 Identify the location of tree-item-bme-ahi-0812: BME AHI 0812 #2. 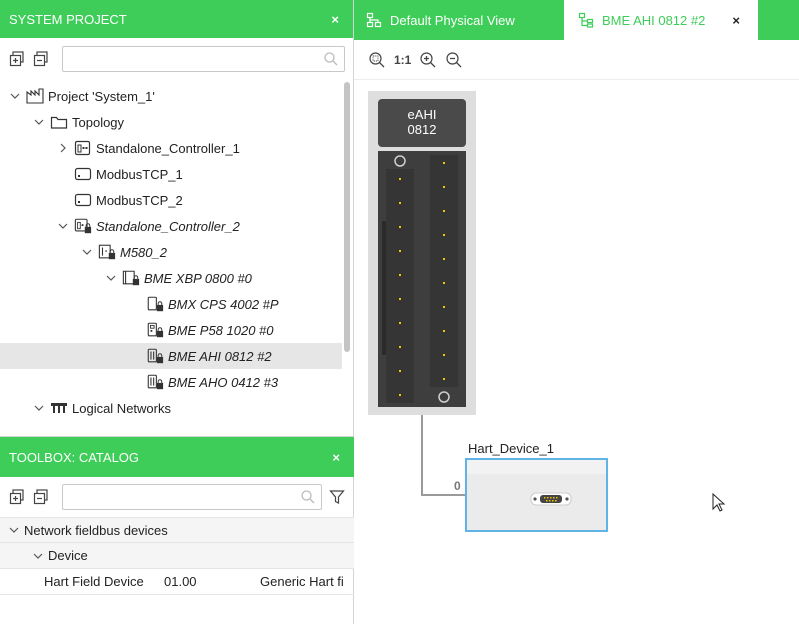
(171, 356).